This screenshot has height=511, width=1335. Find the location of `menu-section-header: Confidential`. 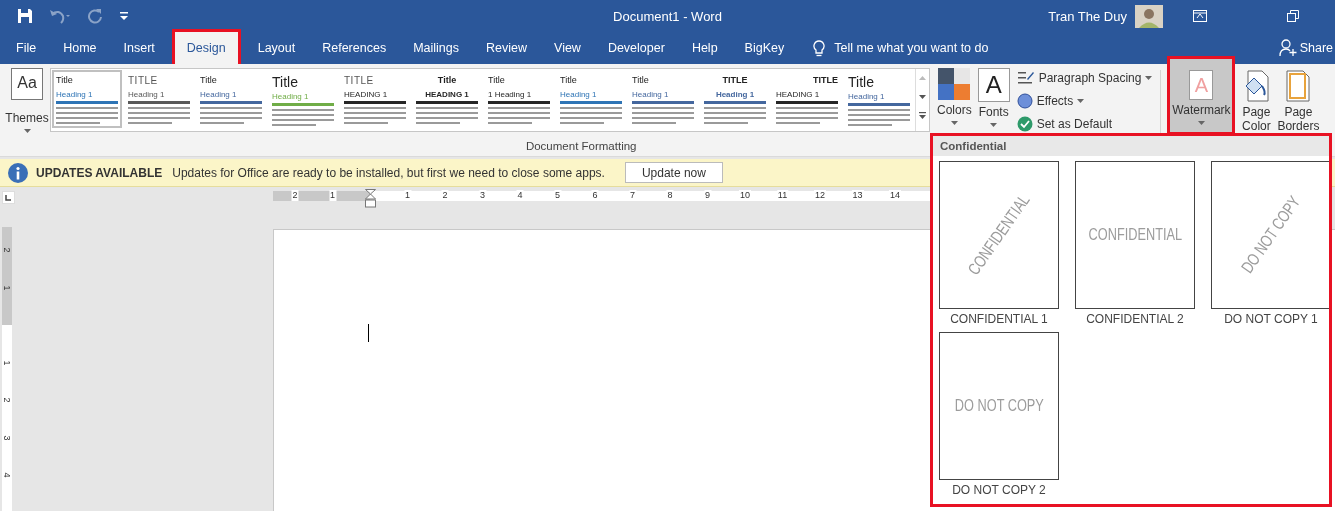

menu-section-header: Confidential is located at coordinates (1131, 146).